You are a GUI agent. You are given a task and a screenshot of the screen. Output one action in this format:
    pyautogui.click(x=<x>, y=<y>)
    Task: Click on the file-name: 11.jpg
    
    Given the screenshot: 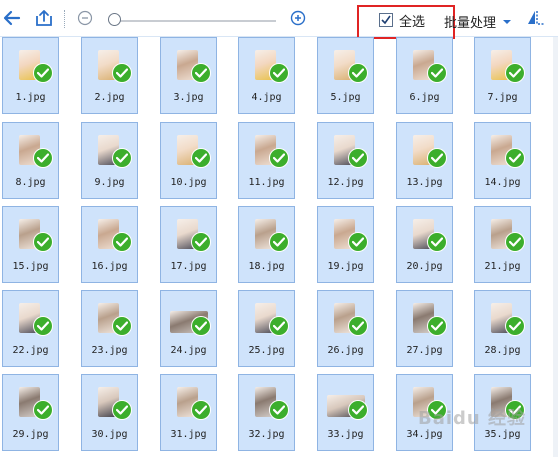 What is the action you would take?
    pyautogui.click(x=266, y=182)
    